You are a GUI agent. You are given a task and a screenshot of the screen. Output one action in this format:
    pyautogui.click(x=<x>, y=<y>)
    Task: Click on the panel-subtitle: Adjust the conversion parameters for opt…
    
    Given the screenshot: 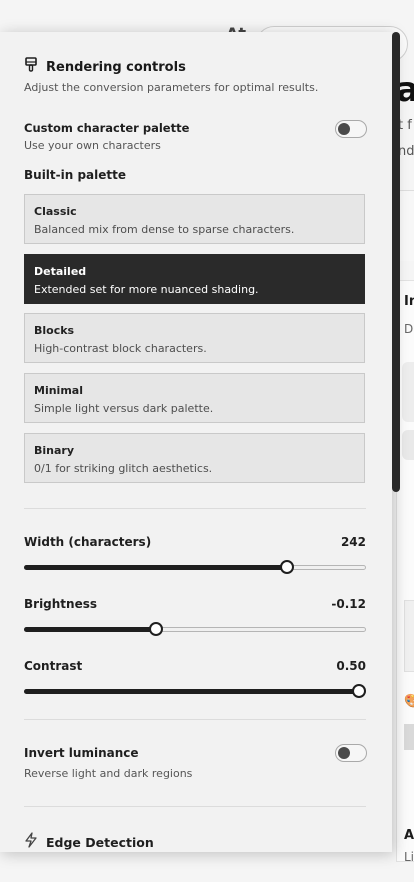 What is the action you would take?
    pyautogui.click(x=171, y=87)
    